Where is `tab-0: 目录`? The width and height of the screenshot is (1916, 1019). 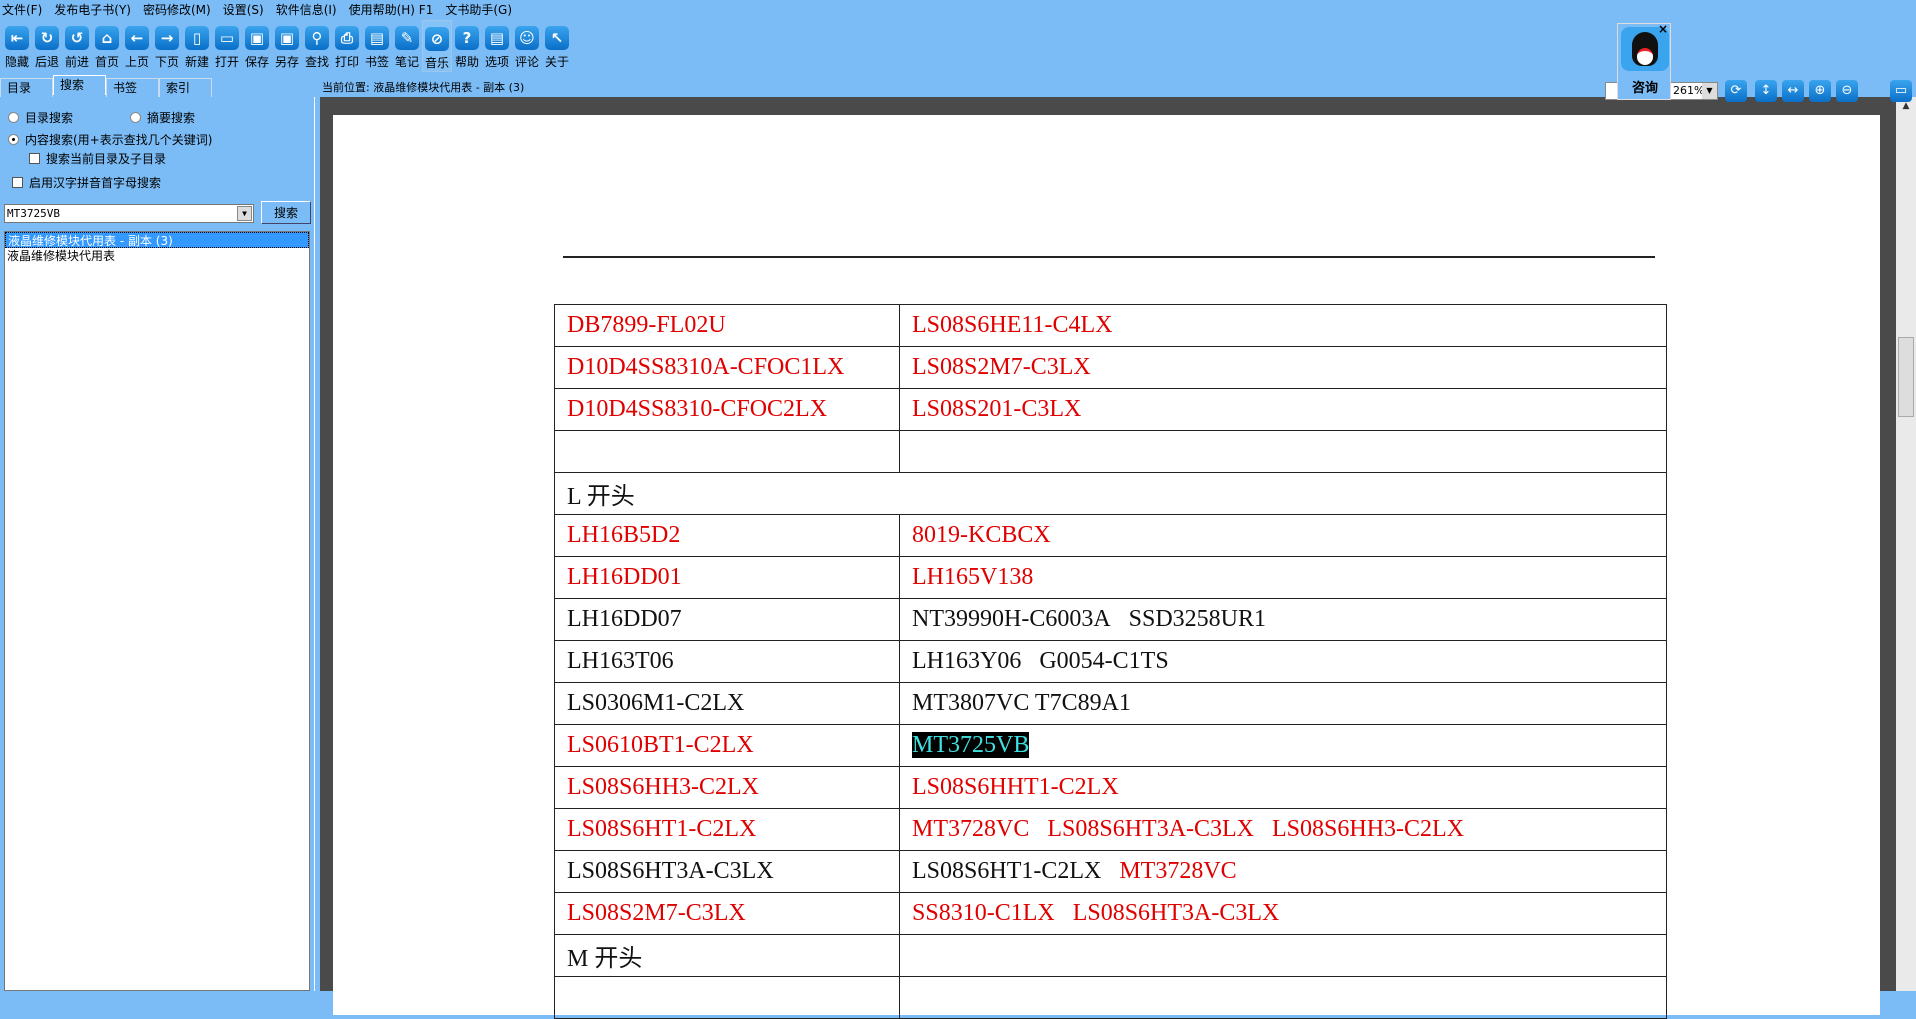
tab-0: 目录 is located at coordinates (26, 87).